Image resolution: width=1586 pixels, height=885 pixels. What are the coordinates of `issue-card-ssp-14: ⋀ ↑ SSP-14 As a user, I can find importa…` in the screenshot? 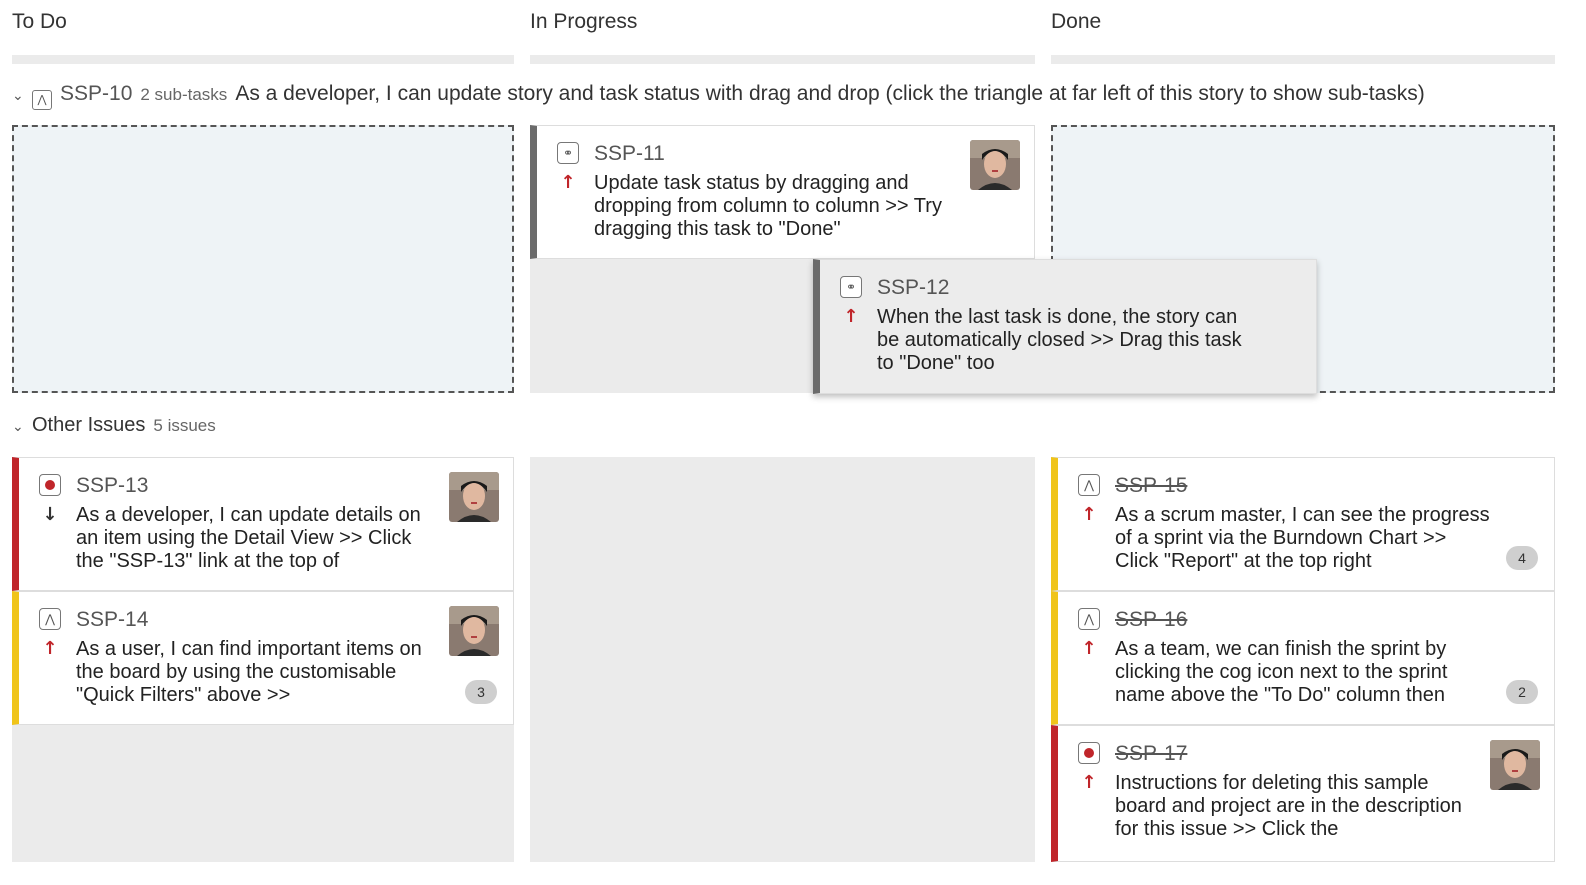 It's located at (263, 658).